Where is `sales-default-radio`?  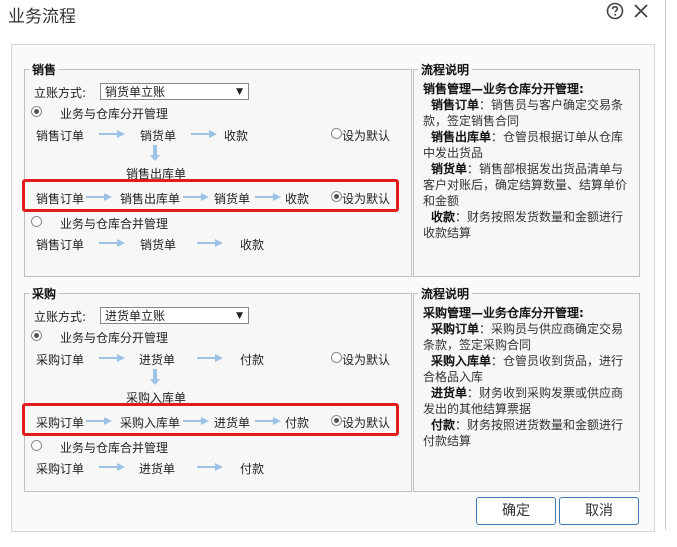 sales-default-radio is located at coordinates (336, 133).